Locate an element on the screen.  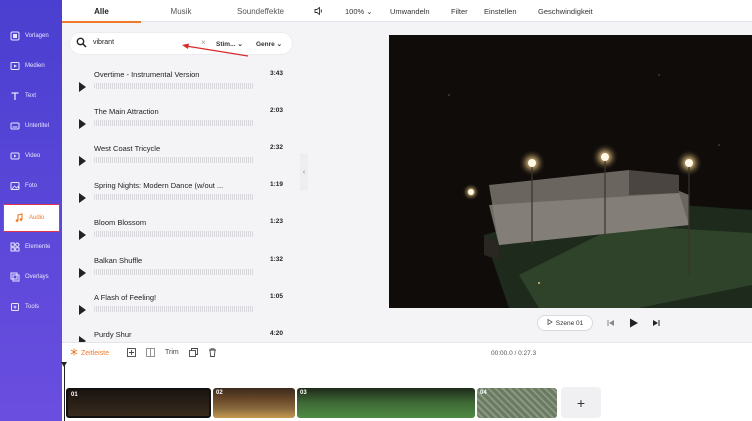
playhead is located at coordinates (64, 391).